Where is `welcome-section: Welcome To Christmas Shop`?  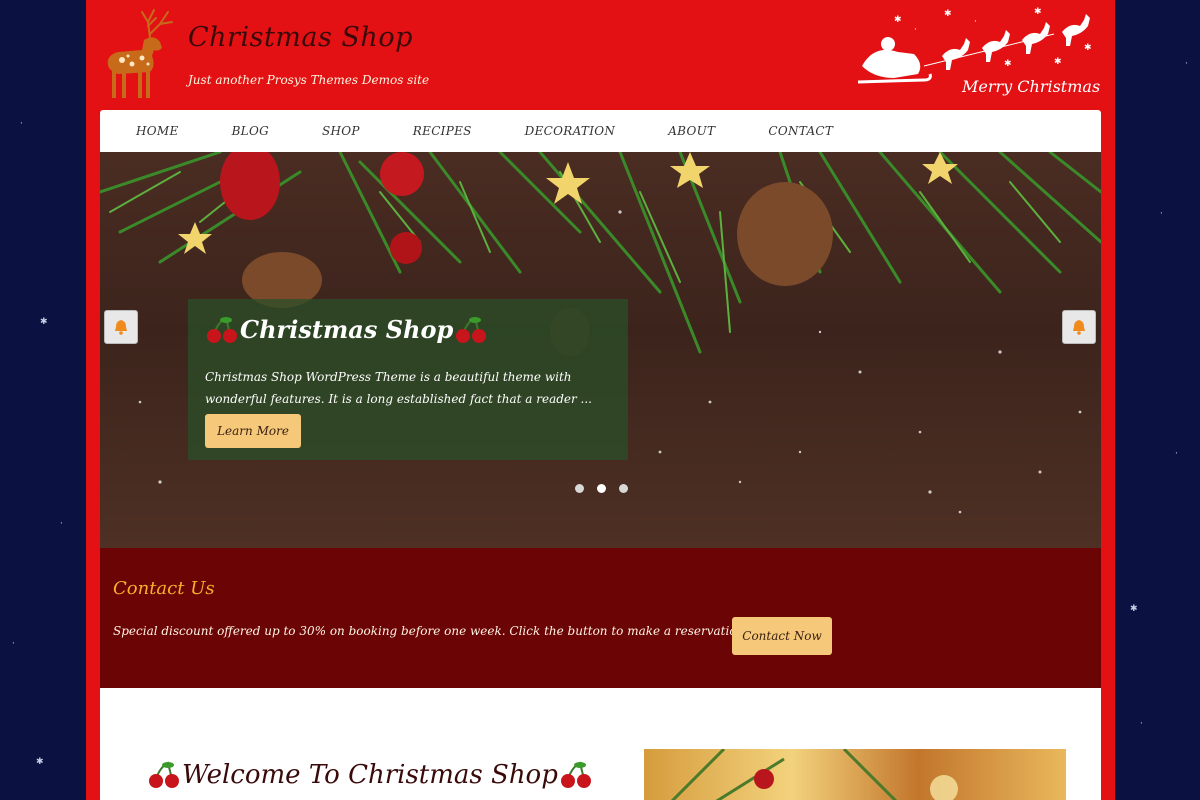
welcome-section: Welcome To Christmas Shop is located at coordinates (600, 744).